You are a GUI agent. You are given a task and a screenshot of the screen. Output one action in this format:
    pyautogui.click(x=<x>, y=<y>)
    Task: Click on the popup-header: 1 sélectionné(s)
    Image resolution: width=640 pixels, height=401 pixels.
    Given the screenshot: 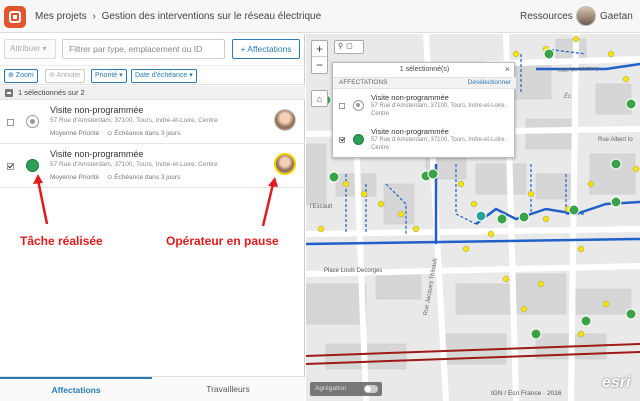 What is the action you would take?
    pyautogui.click(x=424, y=69)
    